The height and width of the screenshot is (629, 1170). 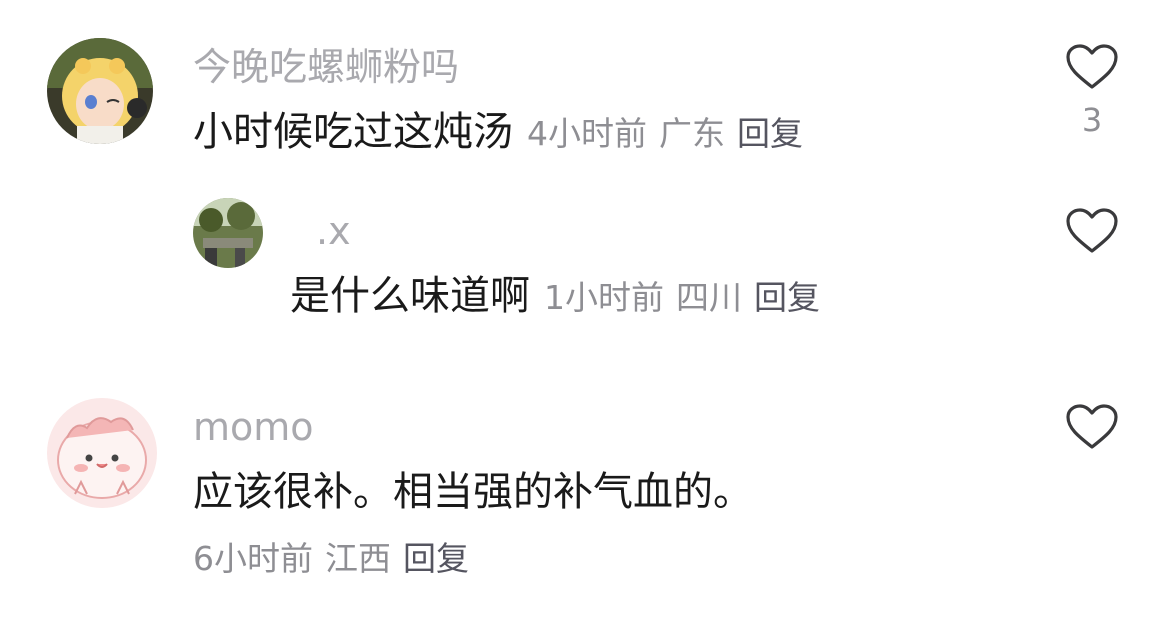 I want to click on comment-text: 应该很补。相当强的补气血的。, so click(x=473, y=492).